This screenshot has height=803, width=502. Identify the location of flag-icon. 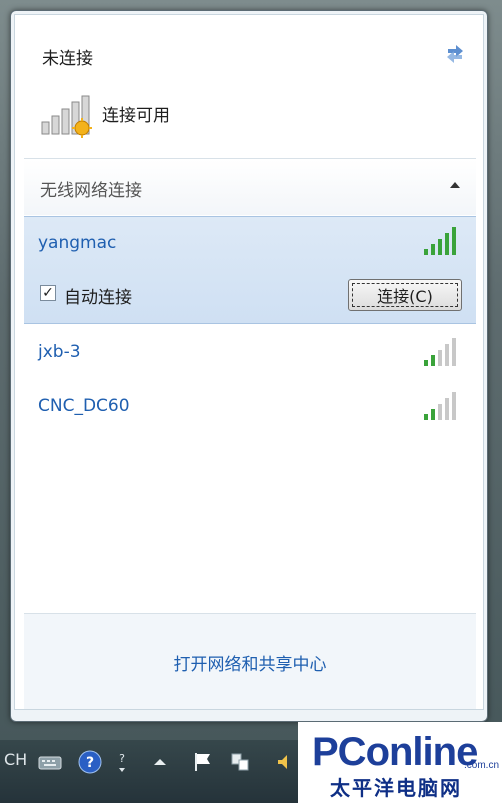
(202, 762).